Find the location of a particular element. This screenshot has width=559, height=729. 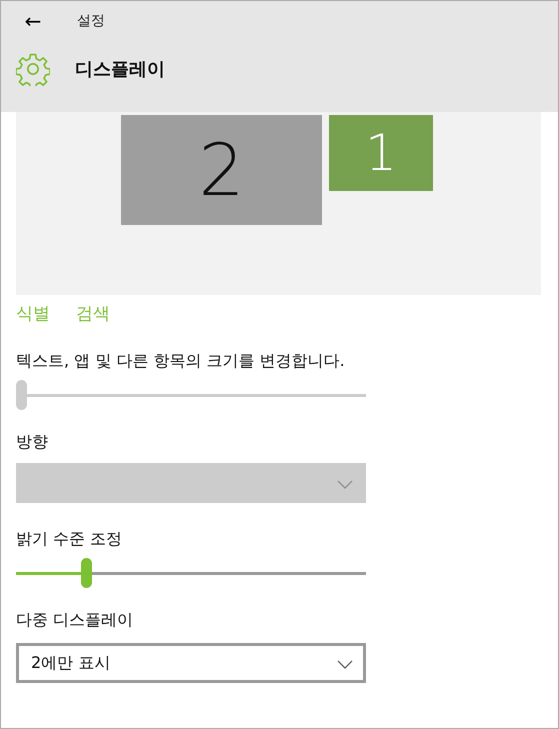

page-title: 디스플레이 is located at coordinates (120, 69).